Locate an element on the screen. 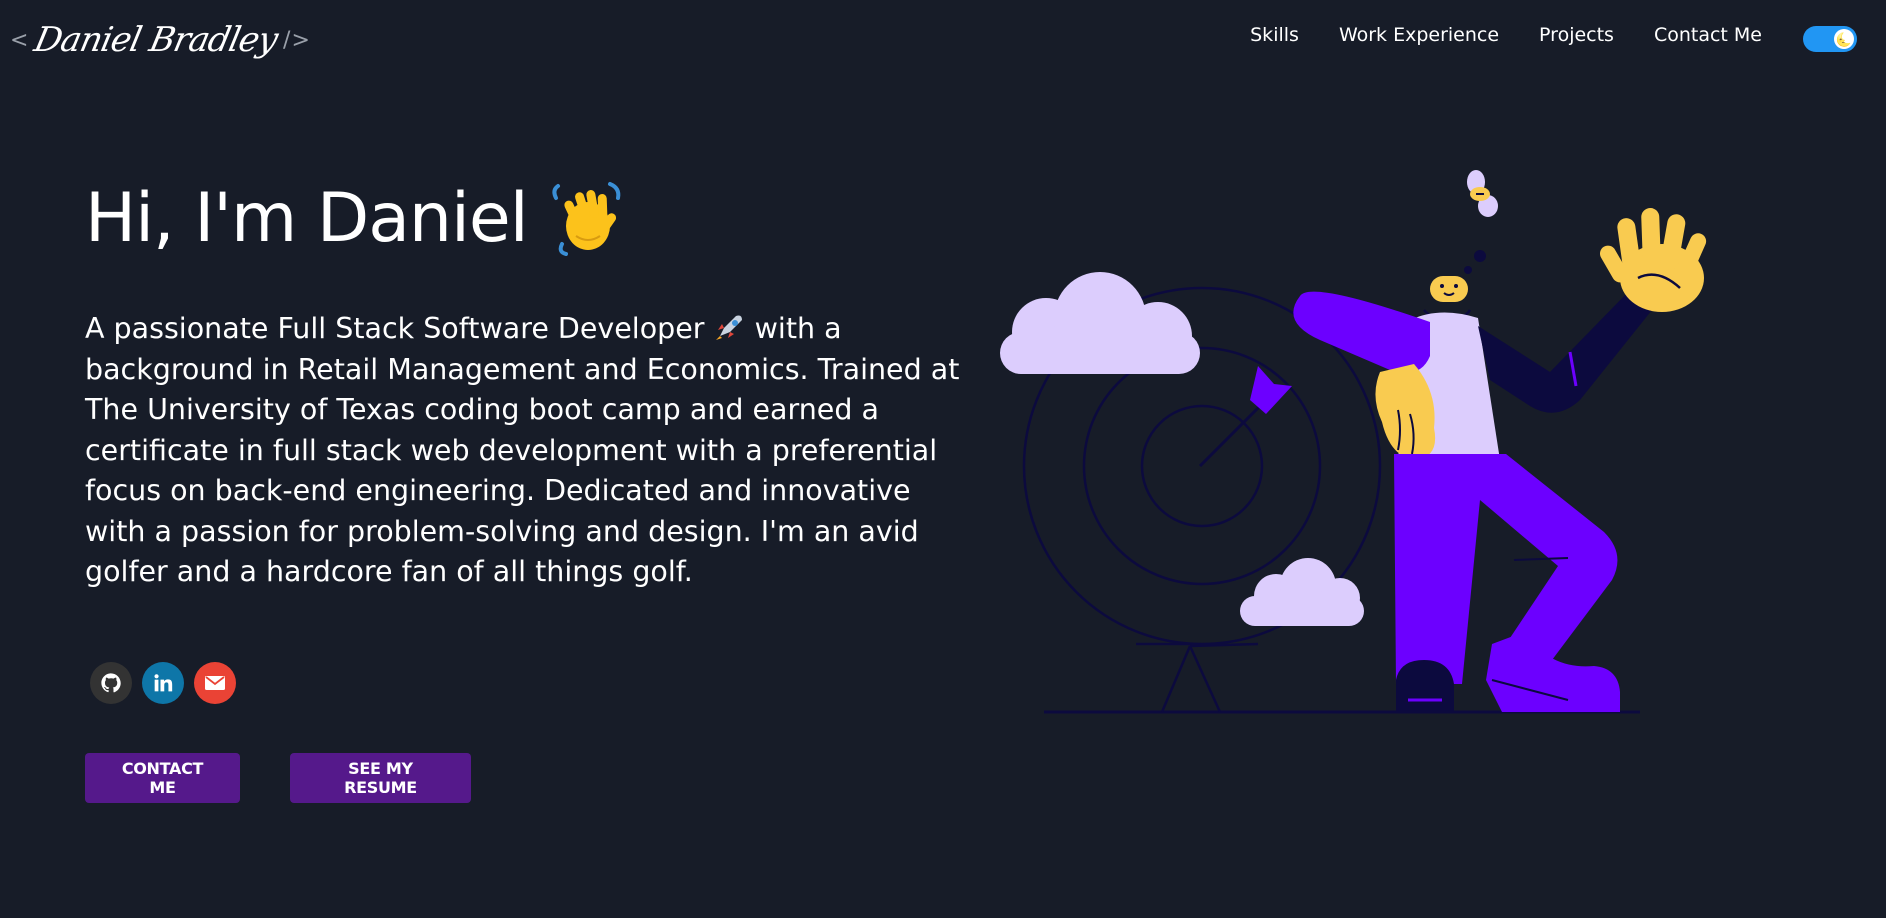 The image size is (1886, 918). rocket-icon is located at coordinates (728, 327).